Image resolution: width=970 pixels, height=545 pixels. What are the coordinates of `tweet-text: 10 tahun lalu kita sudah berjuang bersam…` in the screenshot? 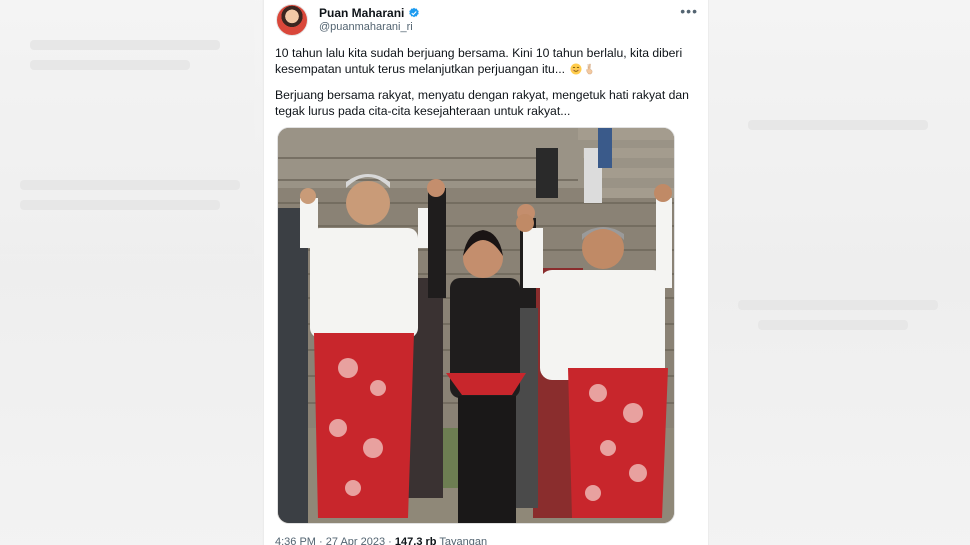 It's located at (486, 87).